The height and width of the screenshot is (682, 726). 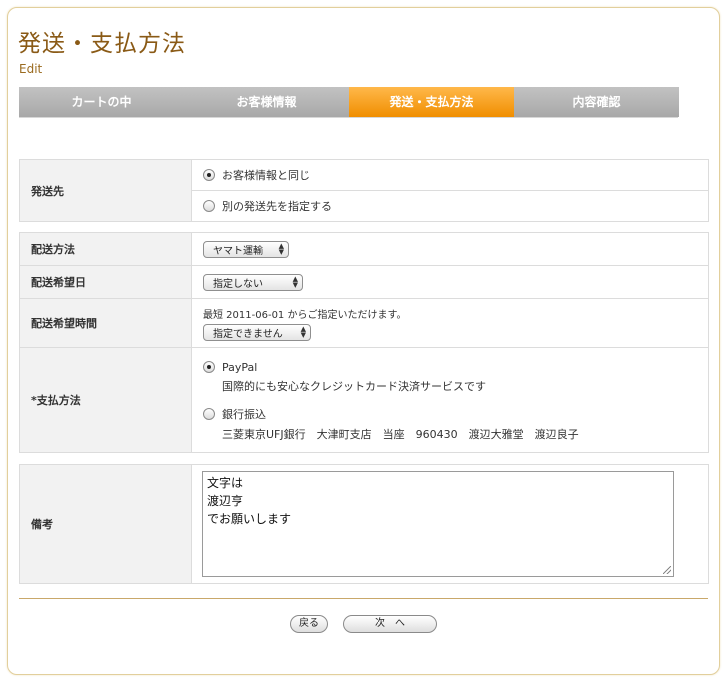 I want to click on page-title: 発送・支払方法, so click(x=102, y=44).